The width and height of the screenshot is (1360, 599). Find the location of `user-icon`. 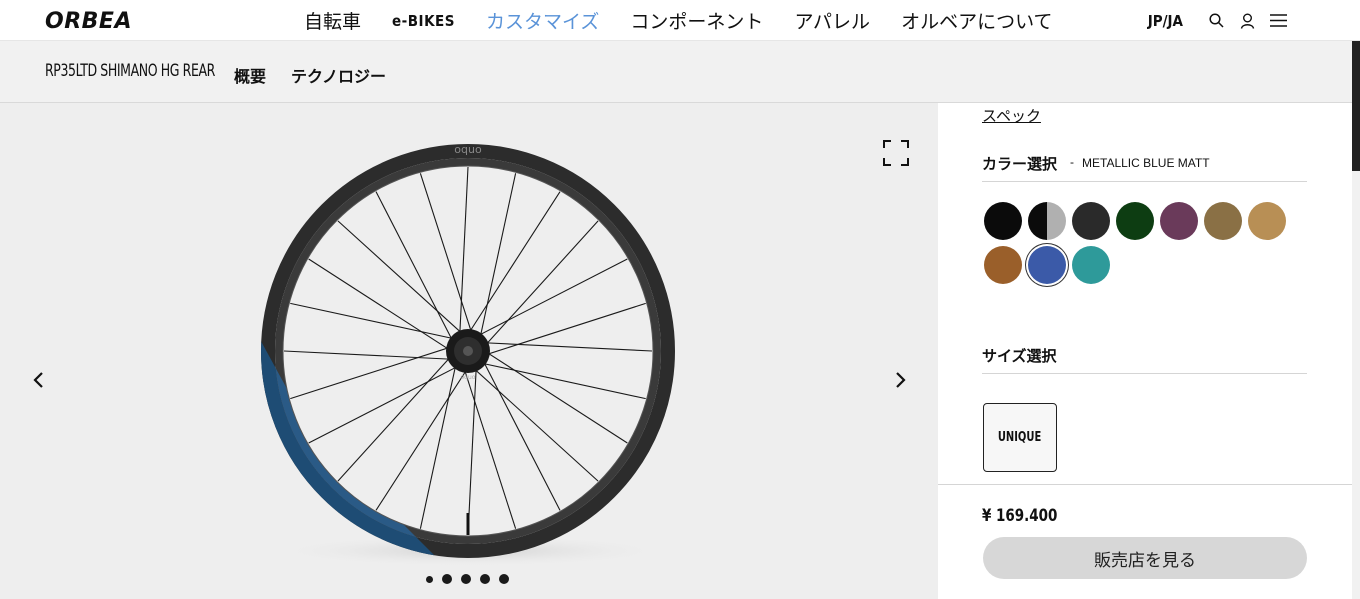

user-icon is located at coordinates (1247, 21).